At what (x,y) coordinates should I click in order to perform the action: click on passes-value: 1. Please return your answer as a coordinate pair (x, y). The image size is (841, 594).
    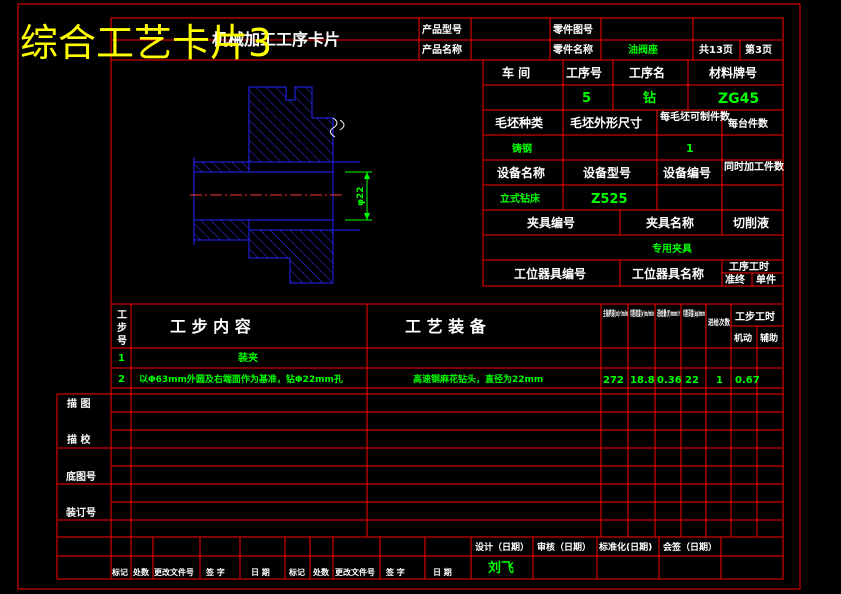
    Looking at the image, I should click on (719, 380).